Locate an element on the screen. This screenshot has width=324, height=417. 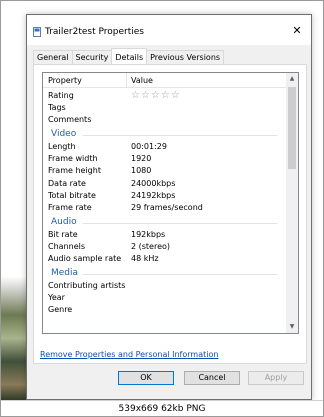
property-name: Data rate is located at coordinates (67, 183).